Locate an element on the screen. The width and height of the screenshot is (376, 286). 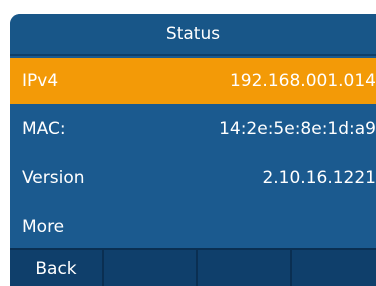
row-label: Version is located at coordinates (53, 178).